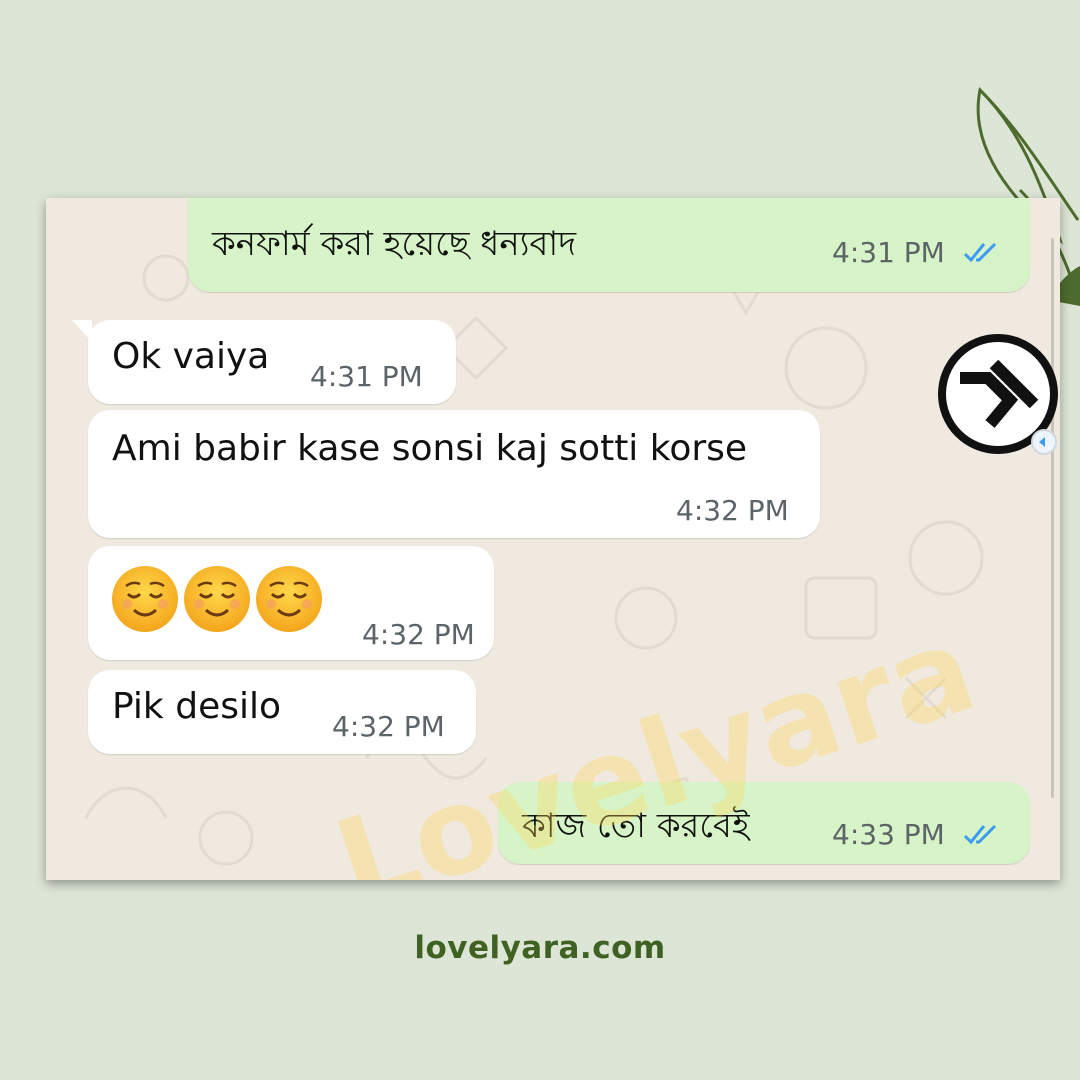 This screenshot has height=1080, width=1080. I want to click on emoji-row, so click(217, 599).